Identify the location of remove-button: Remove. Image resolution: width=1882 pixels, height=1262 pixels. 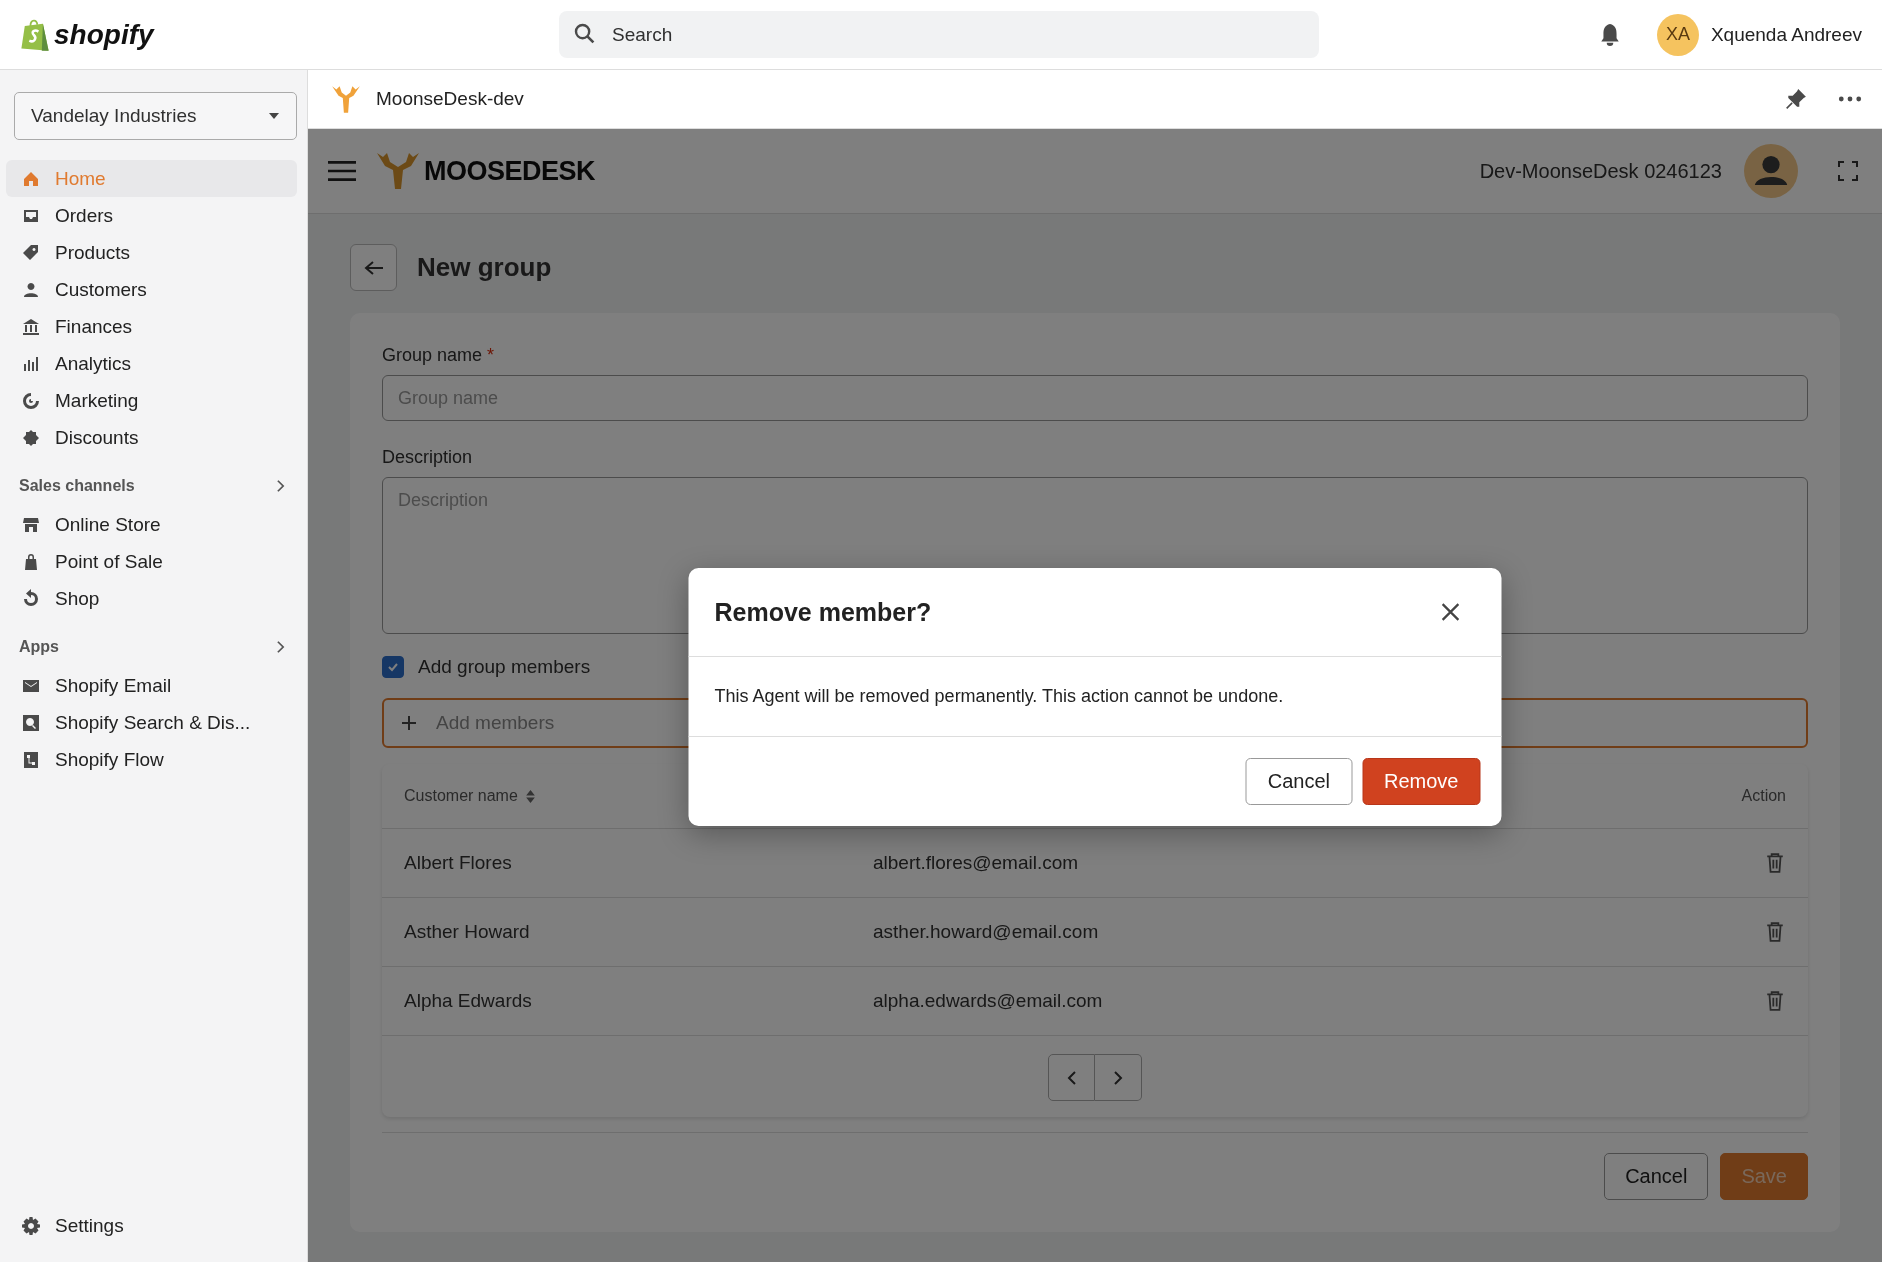
(1421, 781).